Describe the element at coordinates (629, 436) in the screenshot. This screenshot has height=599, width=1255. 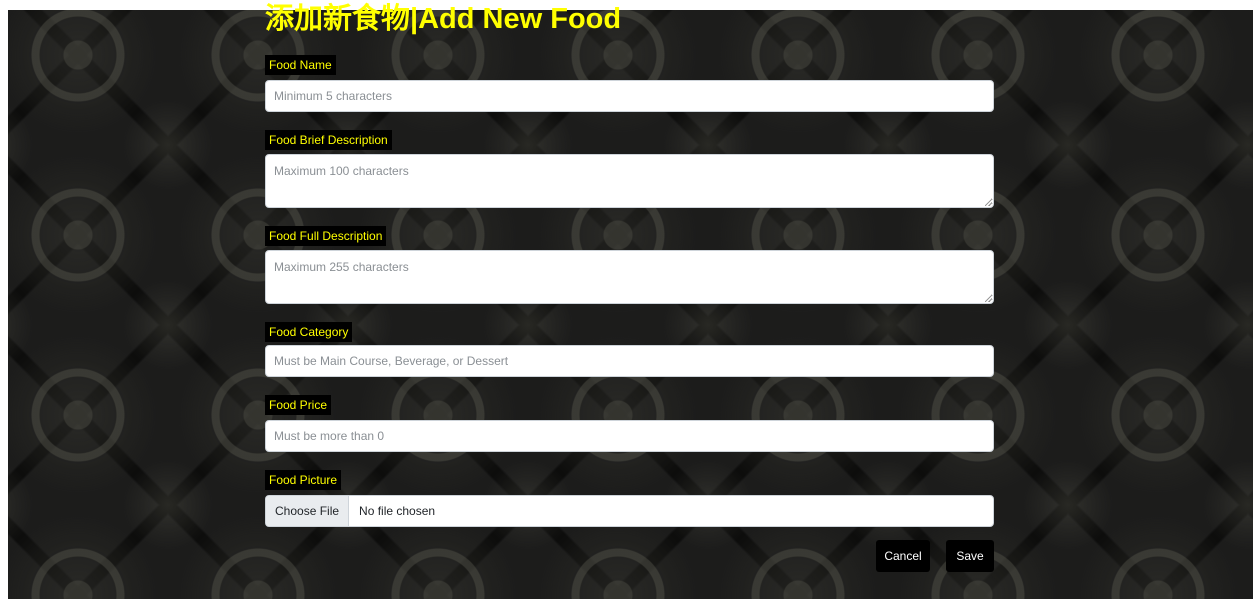
I see `price-input` at that location.